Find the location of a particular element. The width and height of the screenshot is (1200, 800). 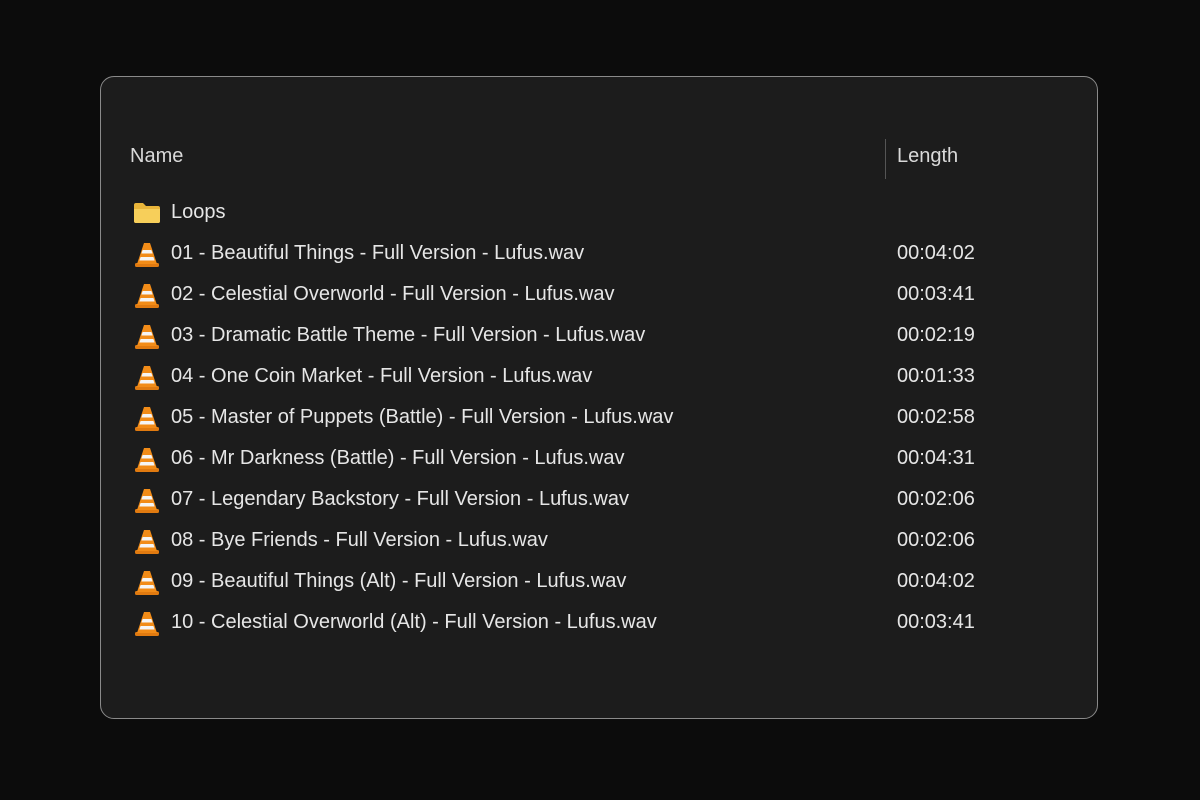

column-header-length: Length is located at coordinates (927, 156).